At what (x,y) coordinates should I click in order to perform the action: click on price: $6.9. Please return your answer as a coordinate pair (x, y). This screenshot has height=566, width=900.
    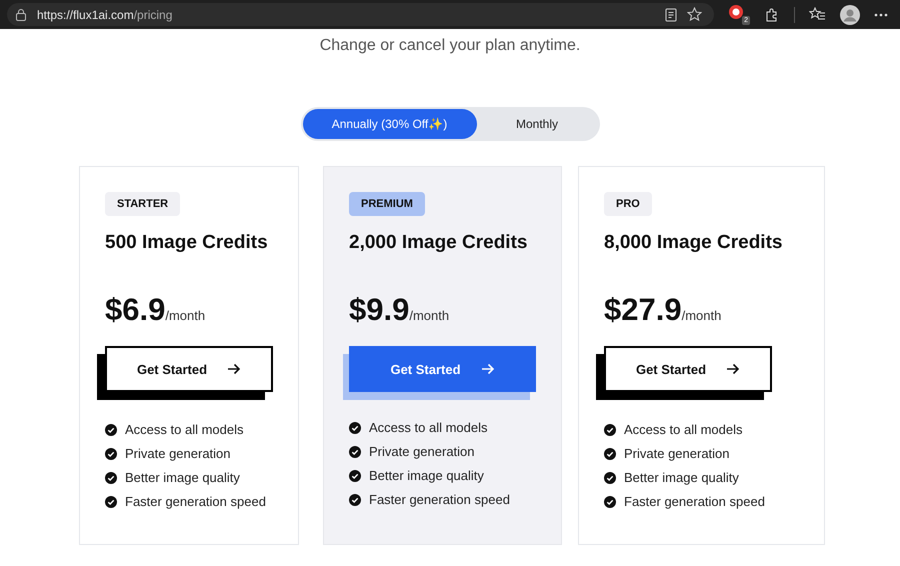
    Looking at the image, I should click on (135, 310).